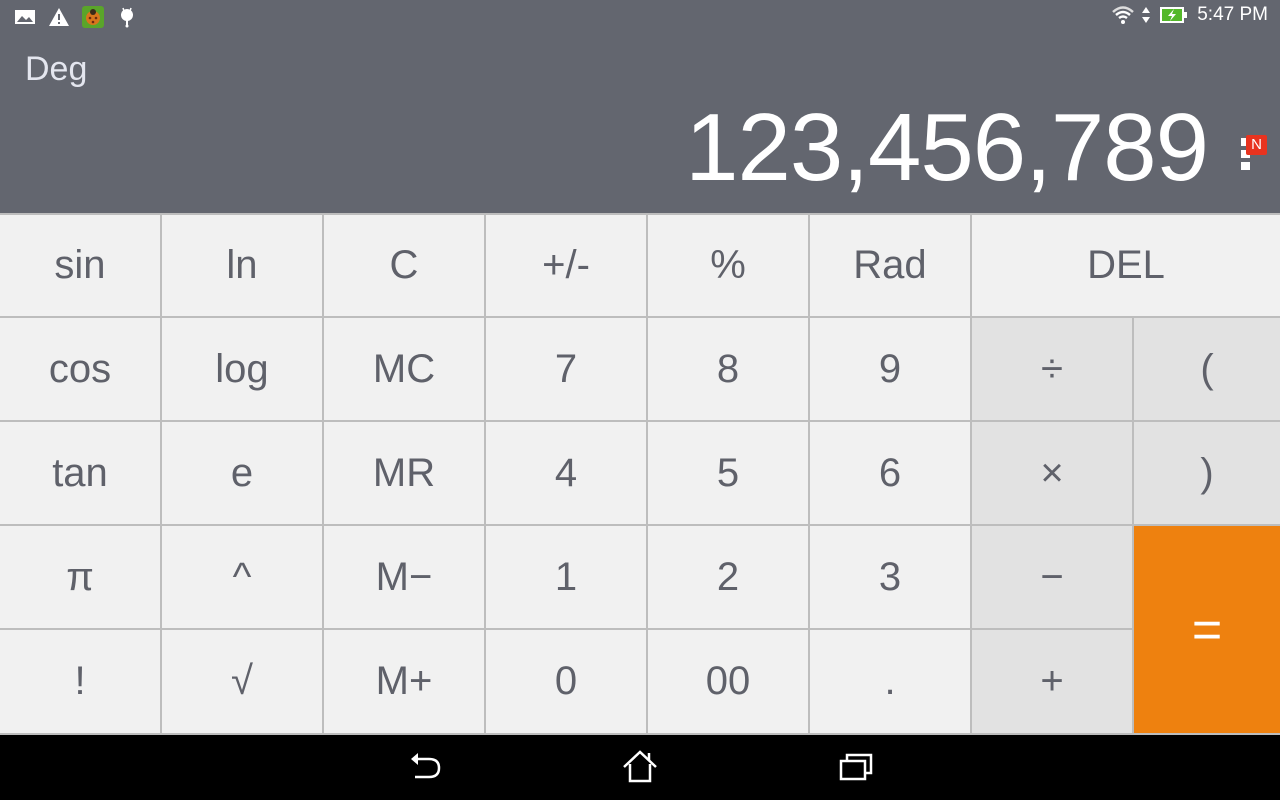 This screenshot has width=1280, height=800. Describe the element at coordinates (404, 369) in the screenshot. I see `memory-clear-key: MC` at that location.